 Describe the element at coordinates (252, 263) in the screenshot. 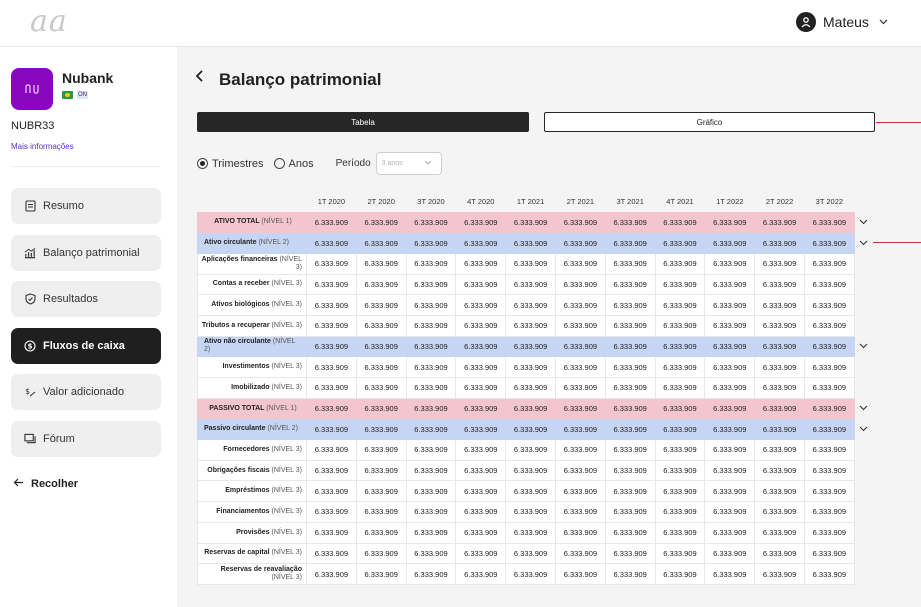

I see `row-label: Aplicações financeiras (NÍVEL 3)` at that location.